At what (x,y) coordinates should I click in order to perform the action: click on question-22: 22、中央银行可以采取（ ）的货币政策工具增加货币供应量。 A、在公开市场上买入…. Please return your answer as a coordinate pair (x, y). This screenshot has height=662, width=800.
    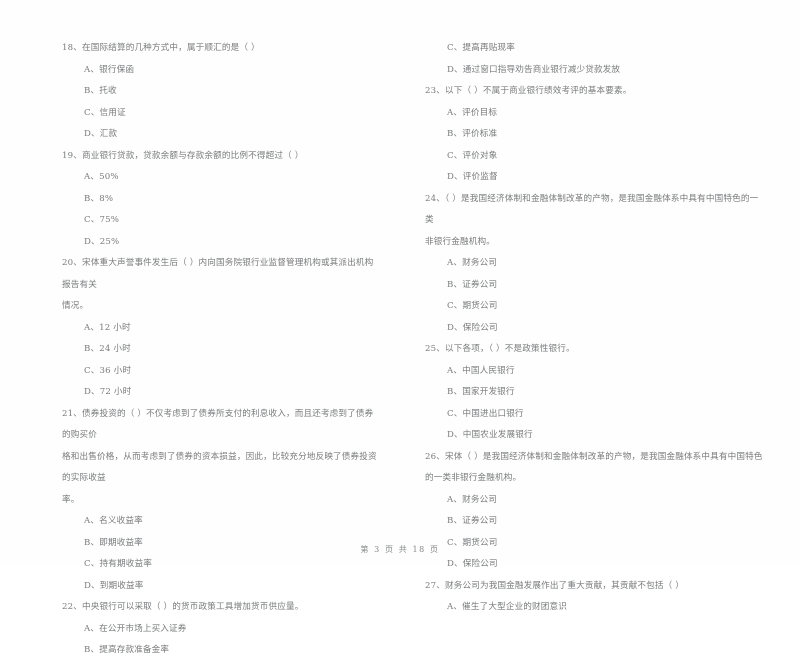
    Looking at the image, I should click on (222, 629).